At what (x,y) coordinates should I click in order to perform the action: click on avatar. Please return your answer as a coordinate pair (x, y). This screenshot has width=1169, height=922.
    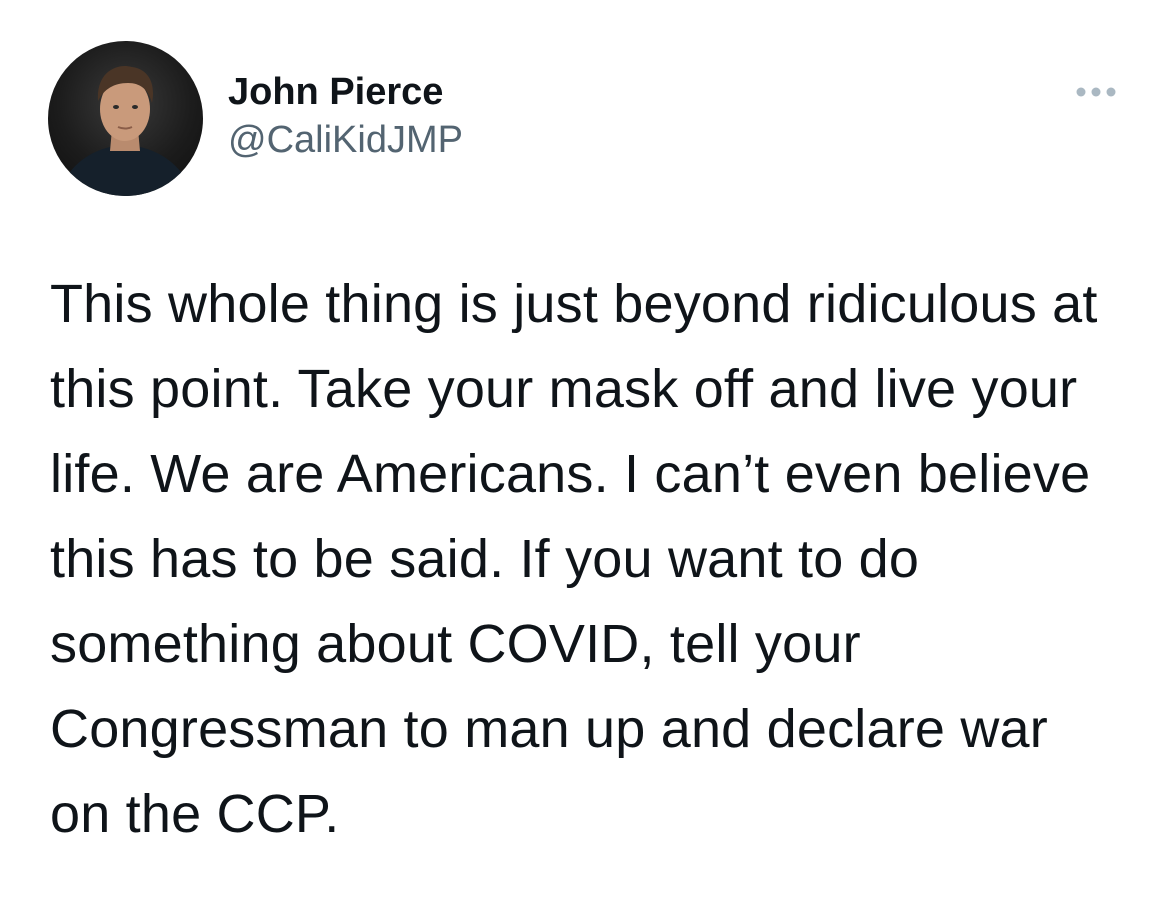
    Looking at the image, I should click on (125, 118).